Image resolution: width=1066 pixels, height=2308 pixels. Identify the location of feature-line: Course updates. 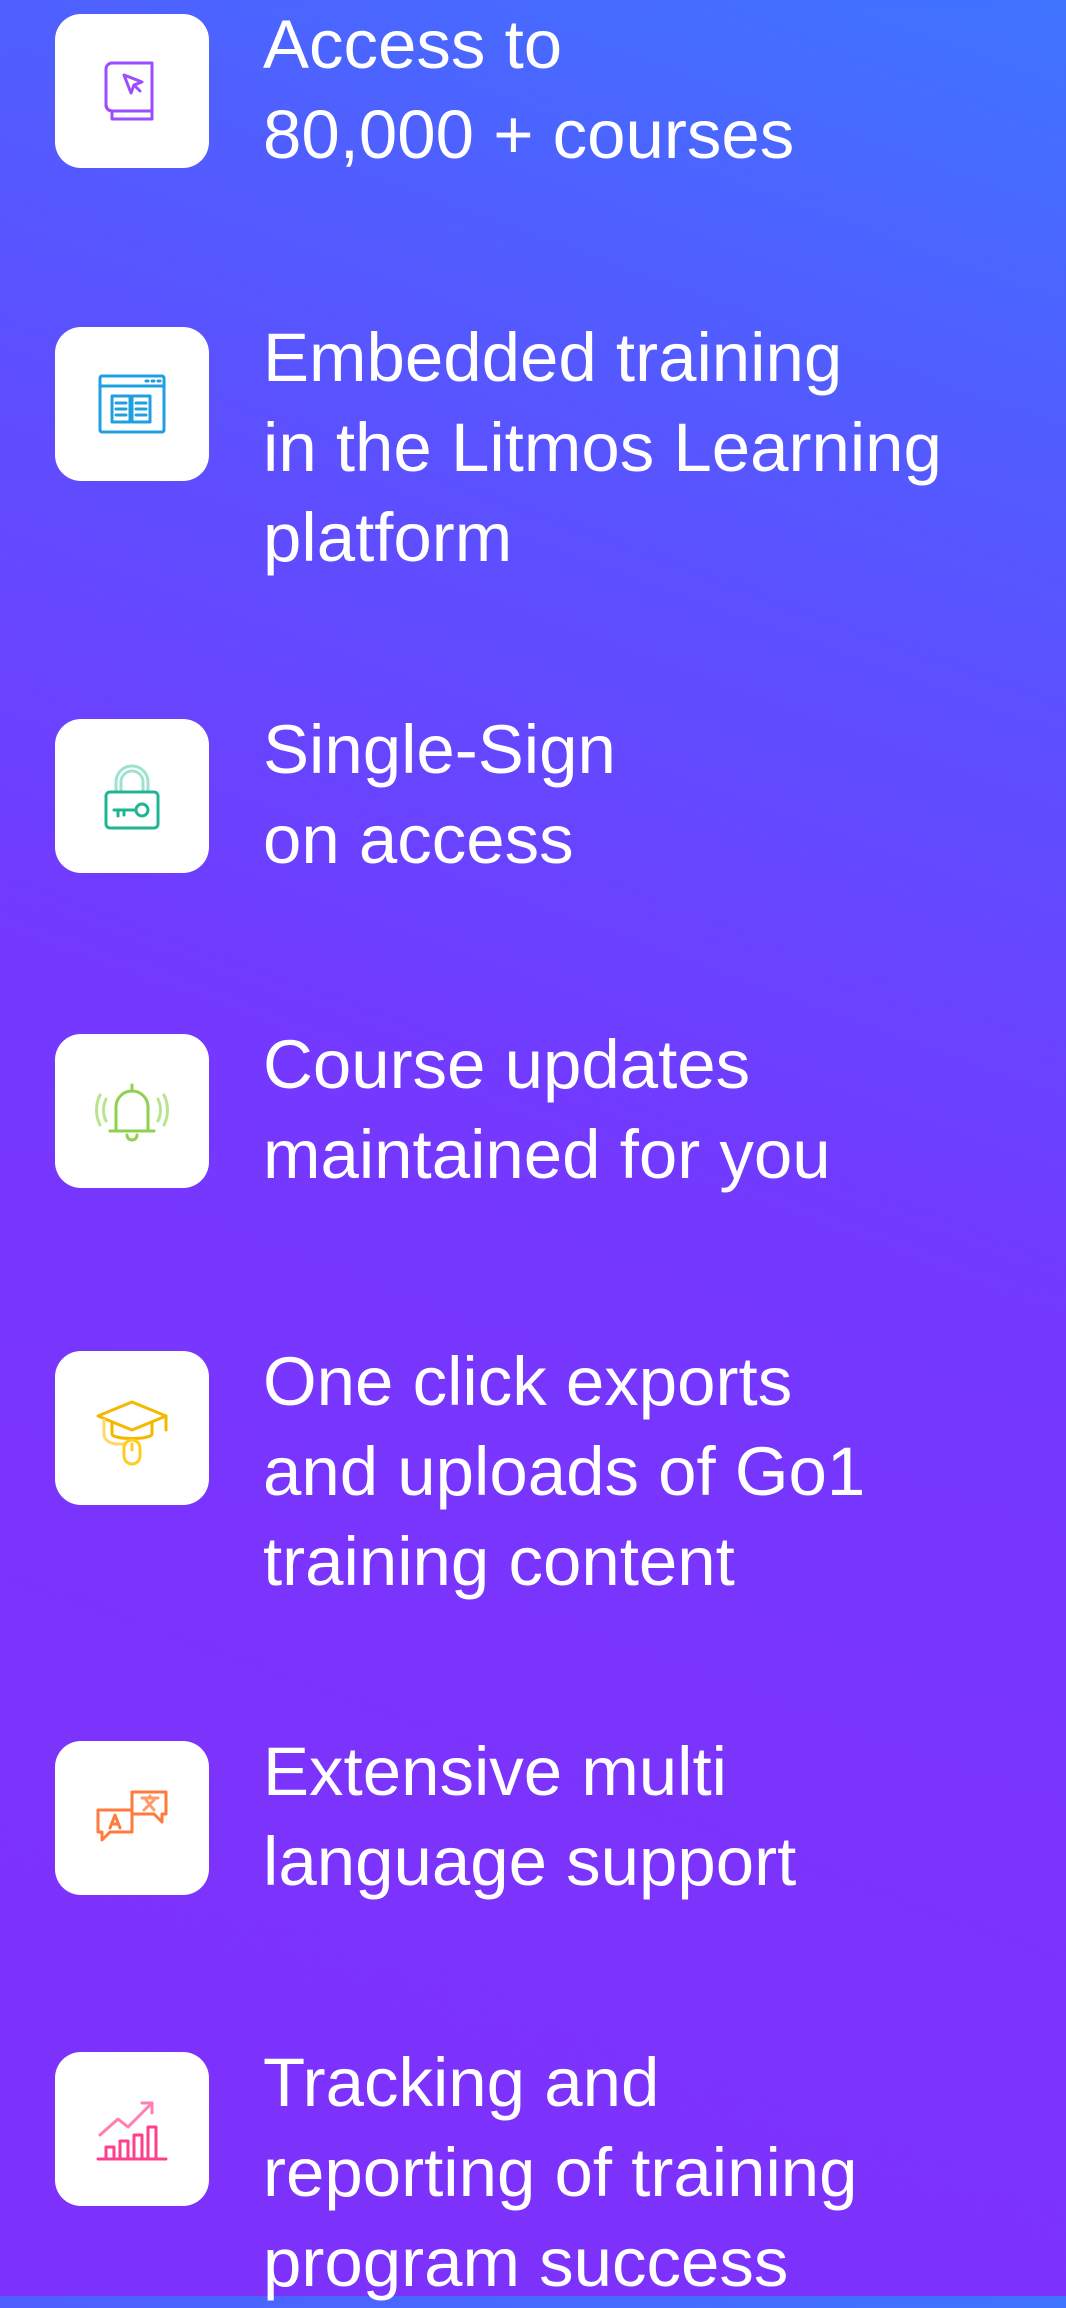
(507, 1064).